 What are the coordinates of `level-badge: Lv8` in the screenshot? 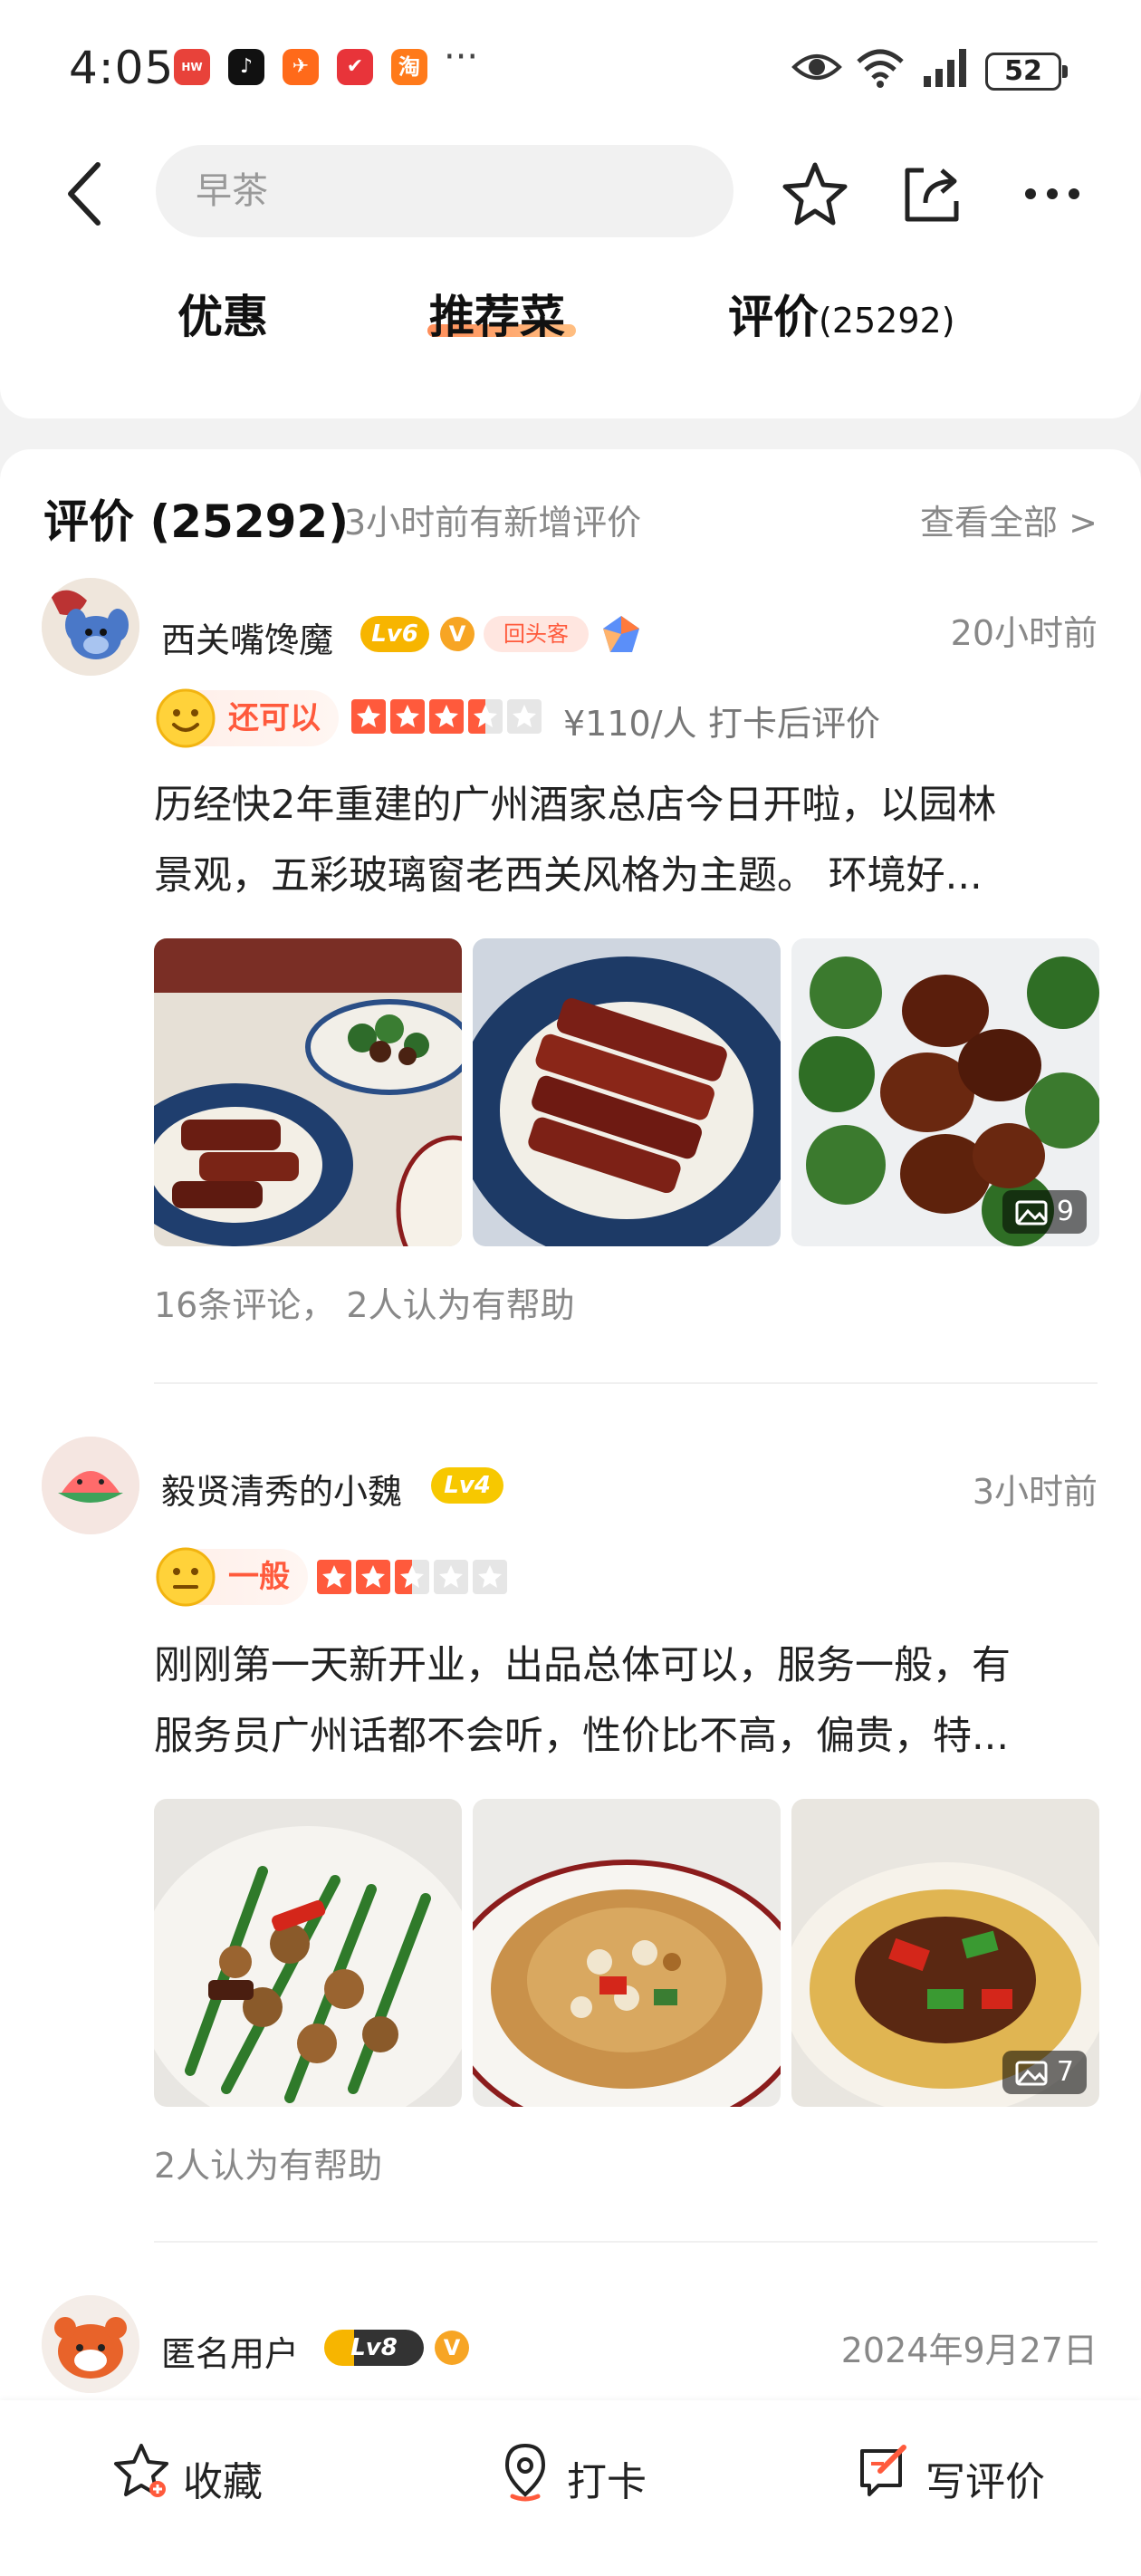 It's located at (374, 2348).